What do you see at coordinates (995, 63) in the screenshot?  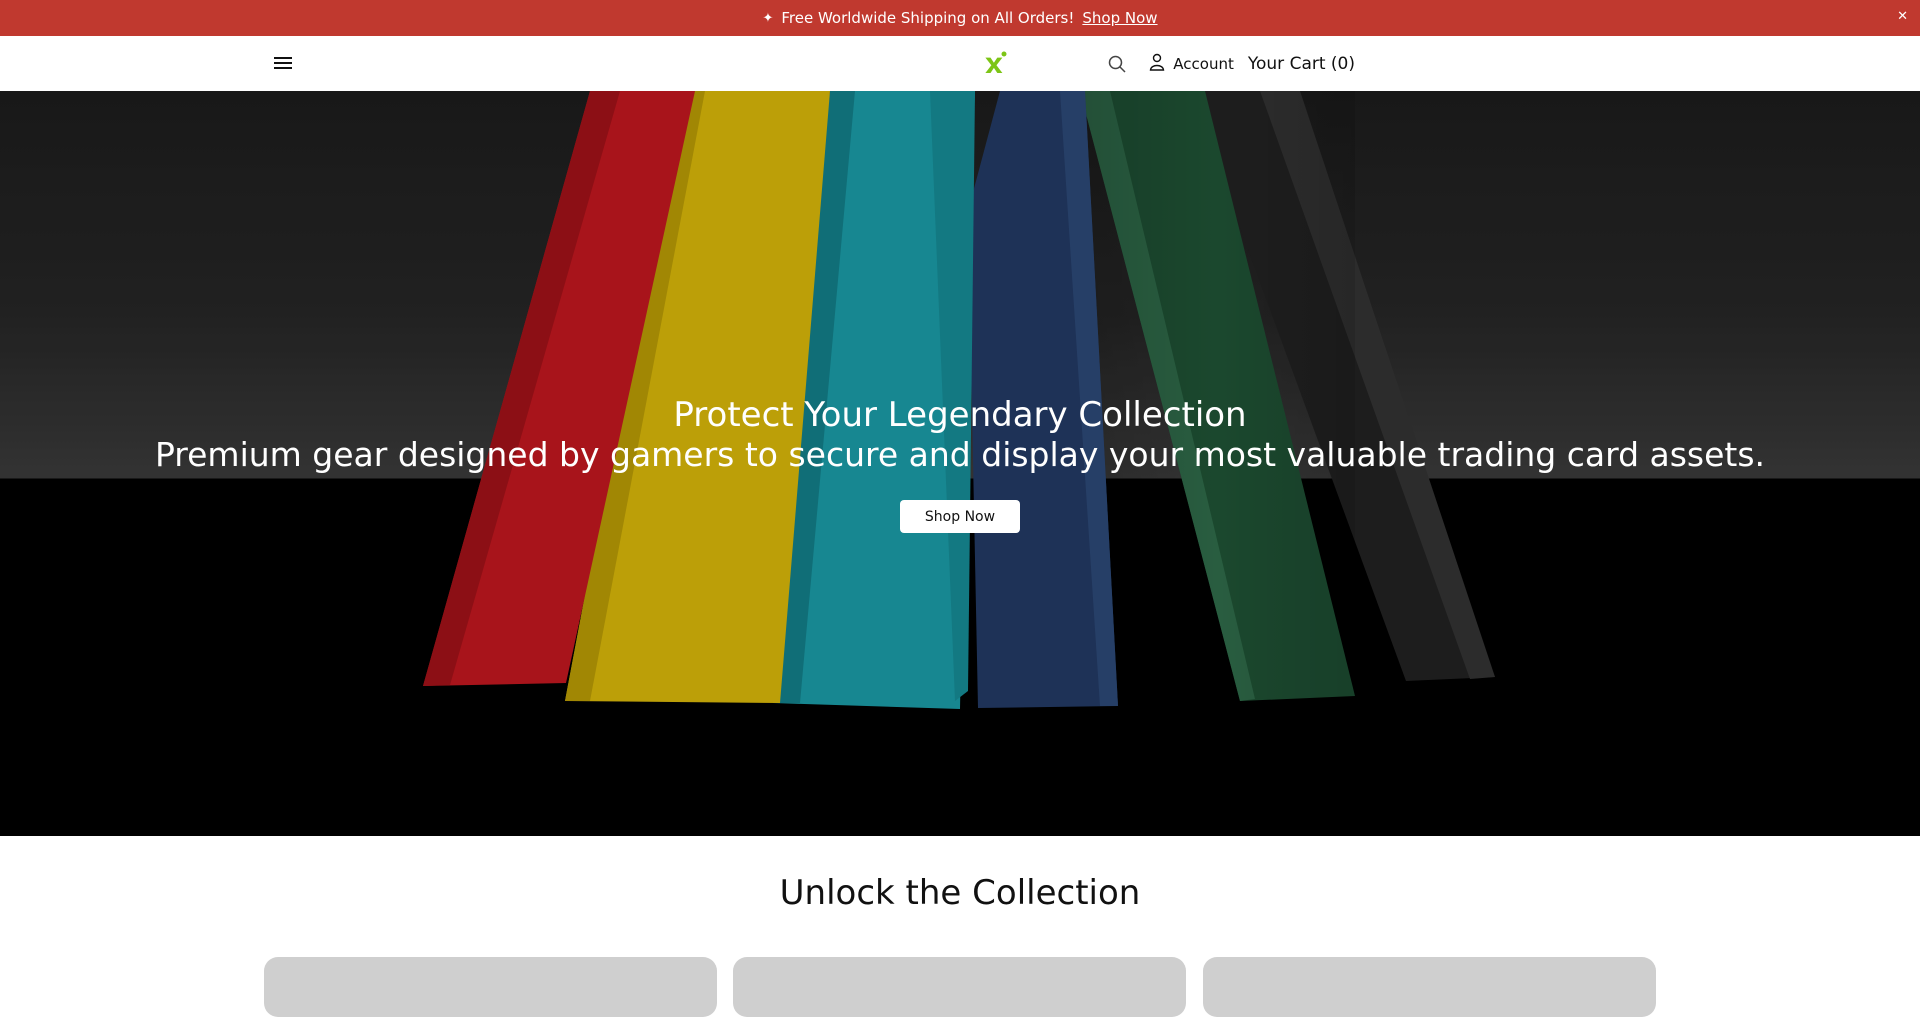 I see `vaultx-logo-icon` at bounding box center [995, 63].